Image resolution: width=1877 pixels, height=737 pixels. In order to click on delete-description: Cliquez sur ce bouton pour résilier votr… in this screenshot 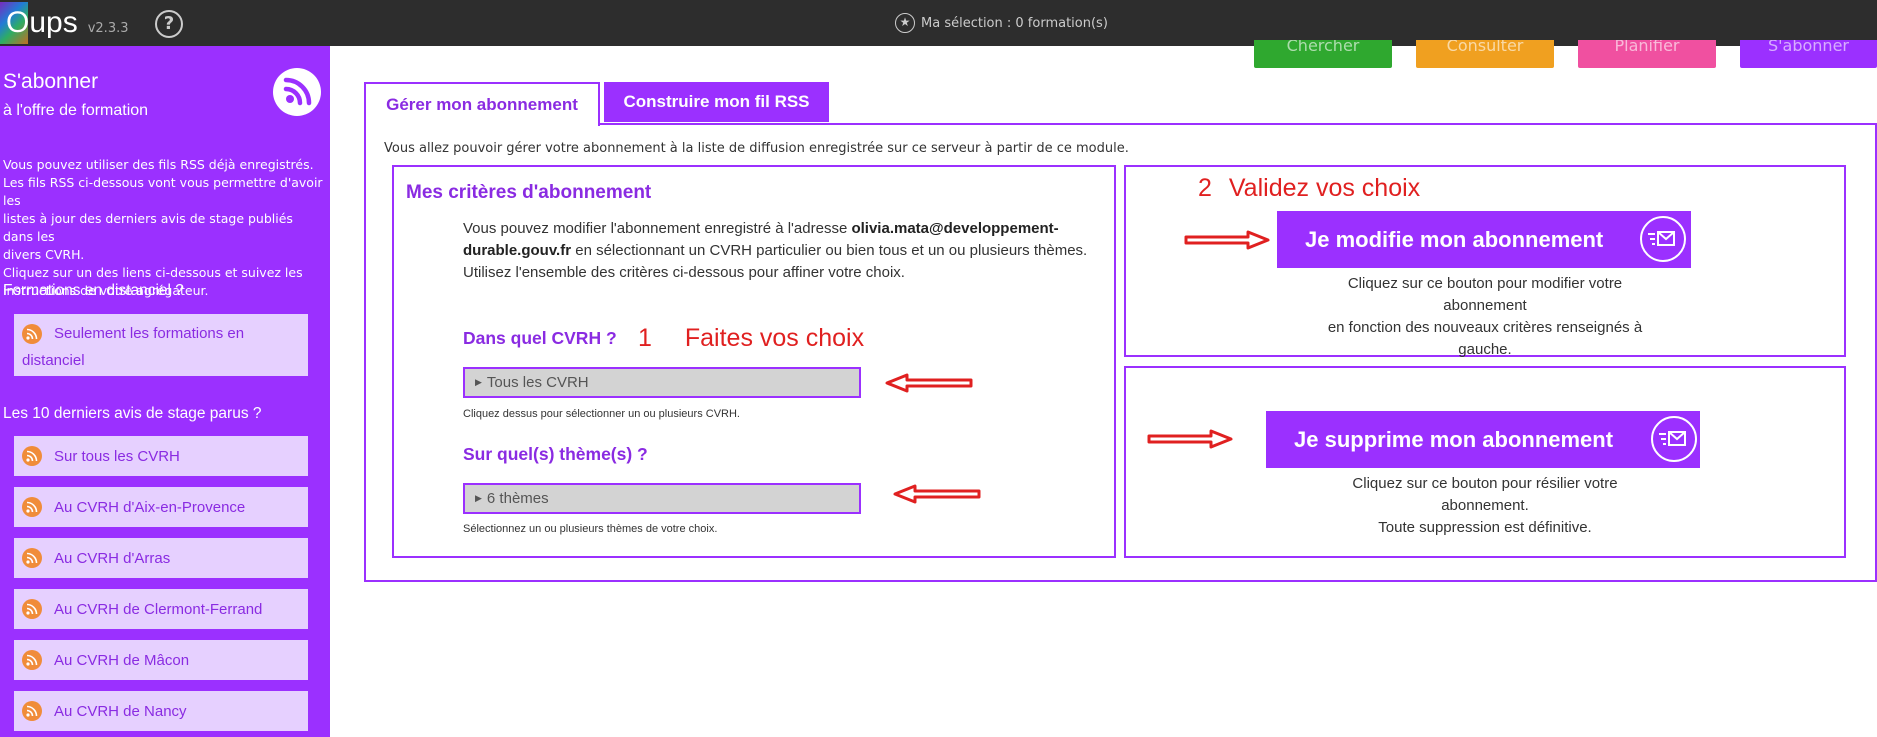, I will do `click(1485, 506)`.